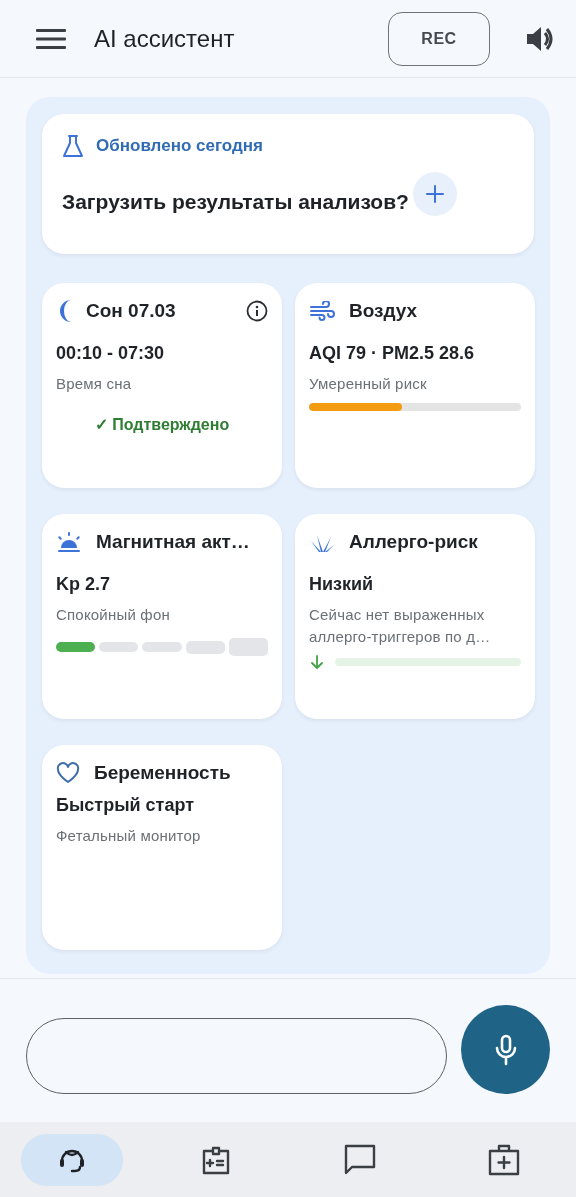 The height and width of the screenshot is (1197, 576). What do you see at coordinates (392, 353) in the screenshot?
I see `air-reading: AQI 79 · PM2.5 28.6` at bounding box center [392, 353].